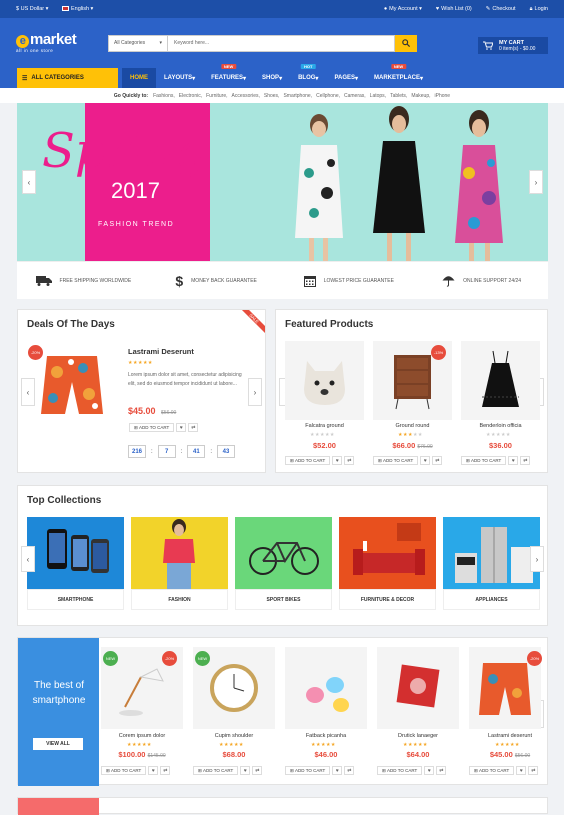 The width and height of the screenshot is (564, 815). Describe the element at coordinates (308, 76) in the screenshot. I see `nav-item-blog: BLOG ▾ HOT` at that location.